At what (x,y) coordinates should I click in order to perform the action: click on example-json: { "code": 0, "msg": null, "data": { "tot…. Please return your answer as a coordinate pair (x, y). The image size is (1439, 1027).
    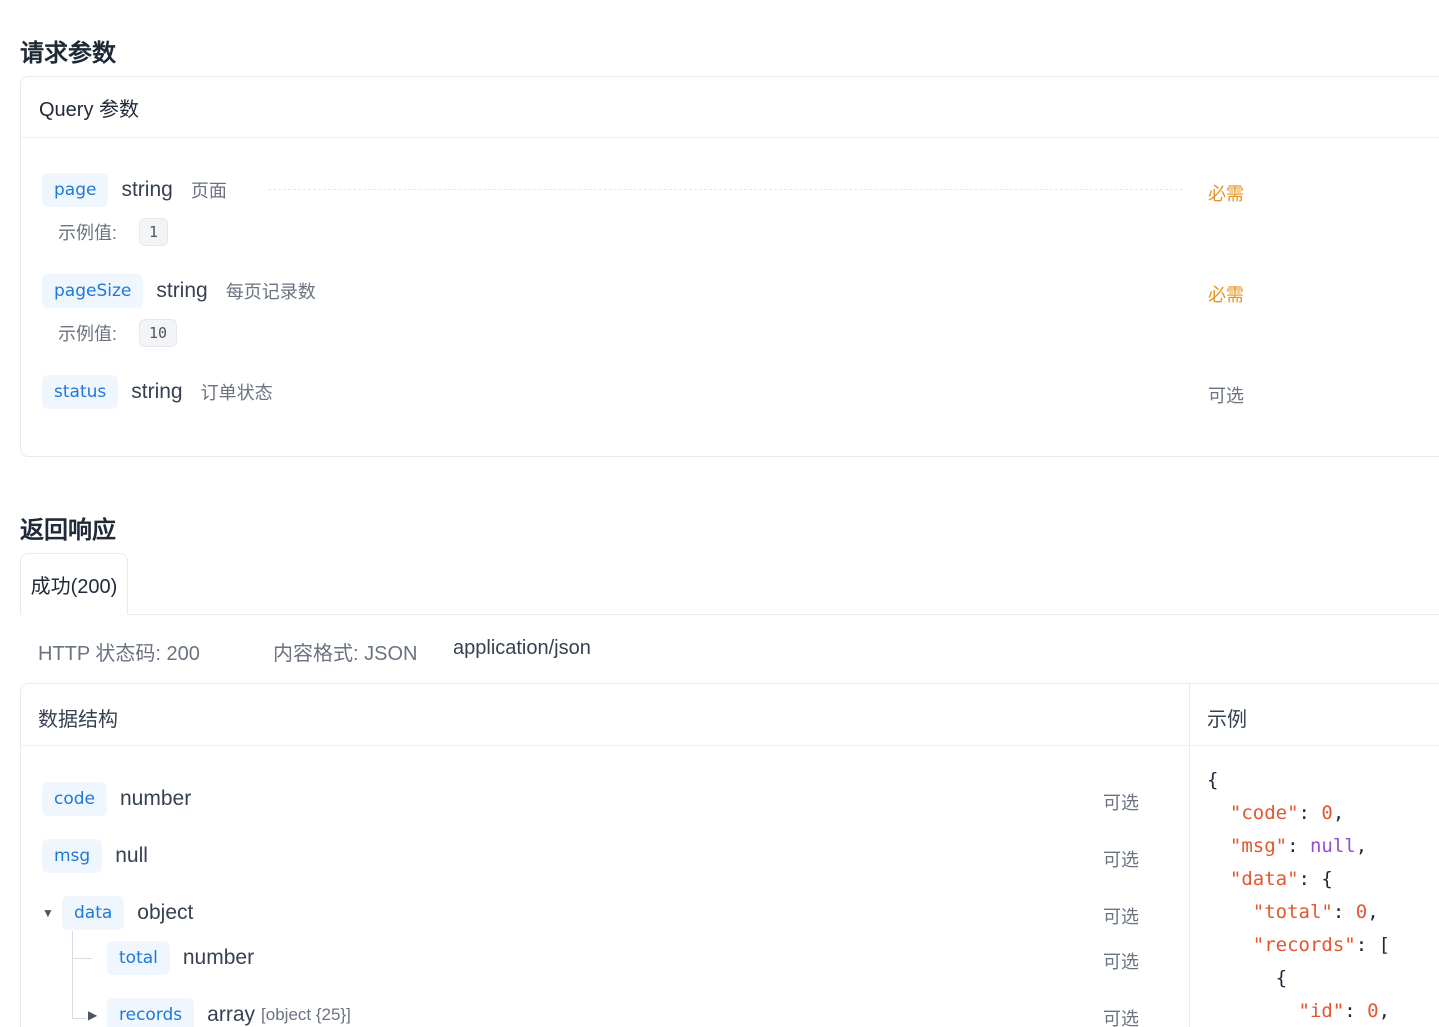
    Looking at the image, I should click on (1299, 895).